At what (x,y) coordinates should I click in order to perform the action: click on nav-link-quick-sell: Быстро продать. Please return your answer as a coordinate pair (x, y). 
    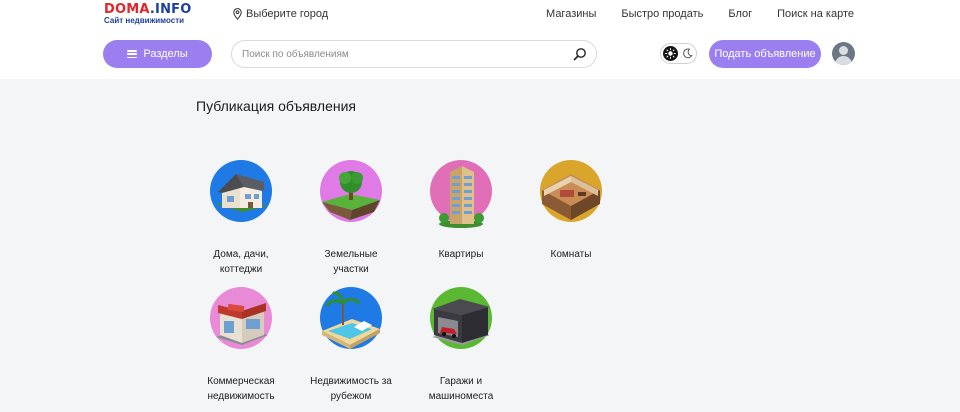
    Looking at the image, I should click on (662, 14).